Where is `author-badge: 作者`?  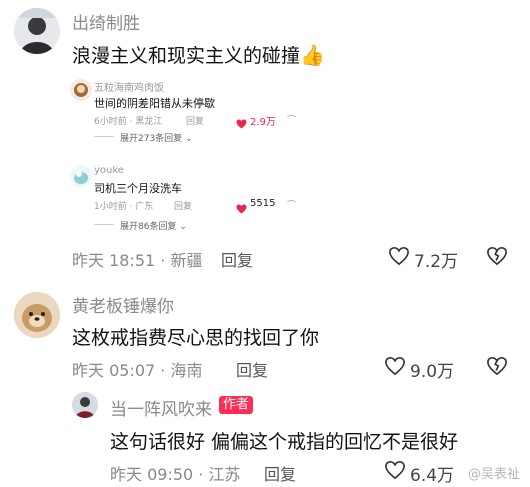 author-badge: 作者 is located at coordinates (236, 405).